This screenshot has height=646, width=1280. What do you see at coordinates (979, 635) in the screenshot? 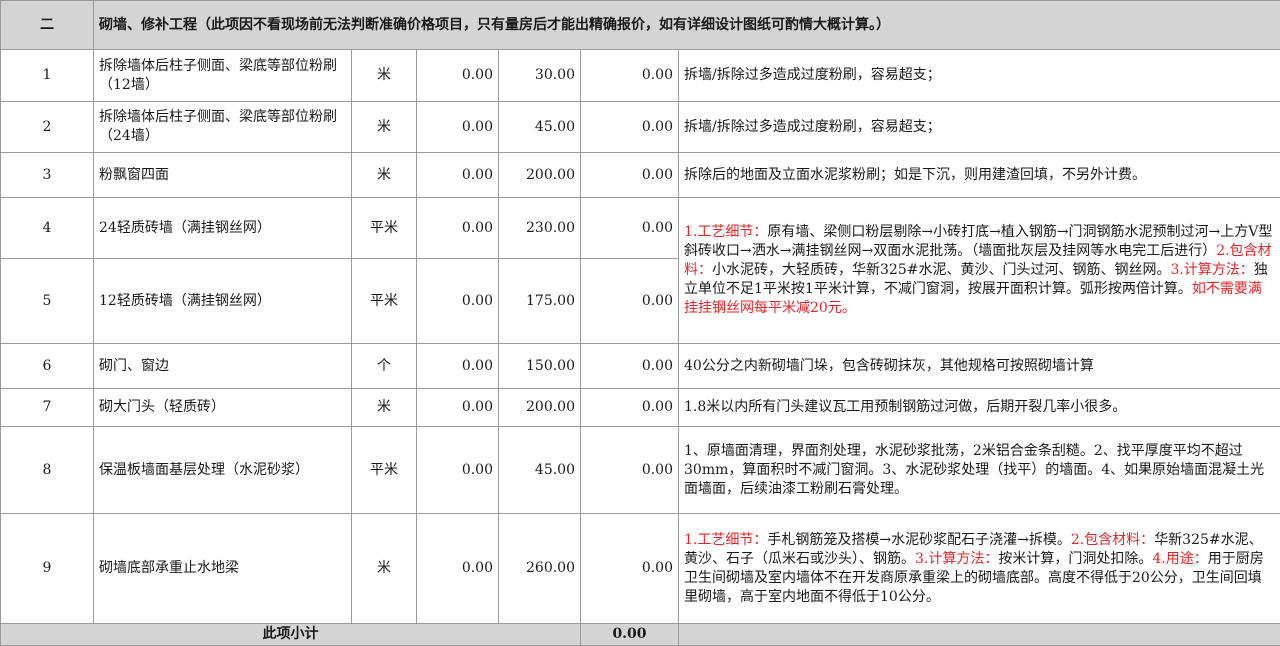
I see `subtotal-blank-cell` at bounding box center [979, 635].